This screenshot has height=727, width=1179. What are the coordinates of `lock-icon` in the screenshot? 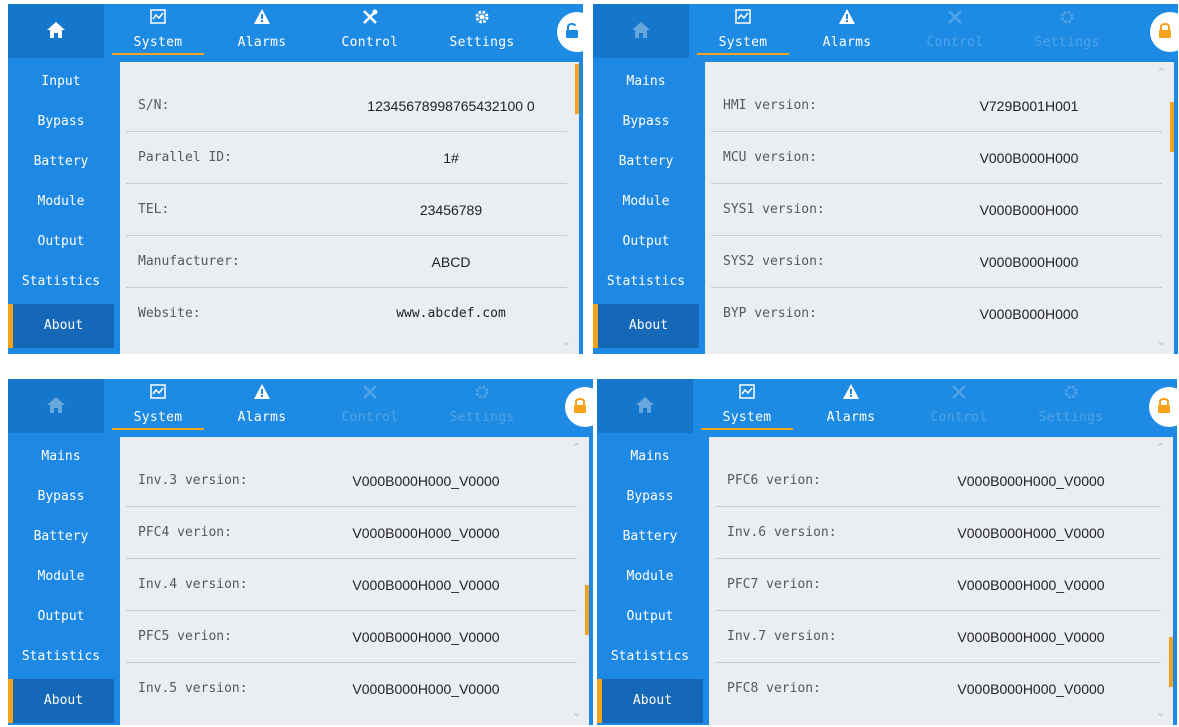 It's located at (1164, 405).